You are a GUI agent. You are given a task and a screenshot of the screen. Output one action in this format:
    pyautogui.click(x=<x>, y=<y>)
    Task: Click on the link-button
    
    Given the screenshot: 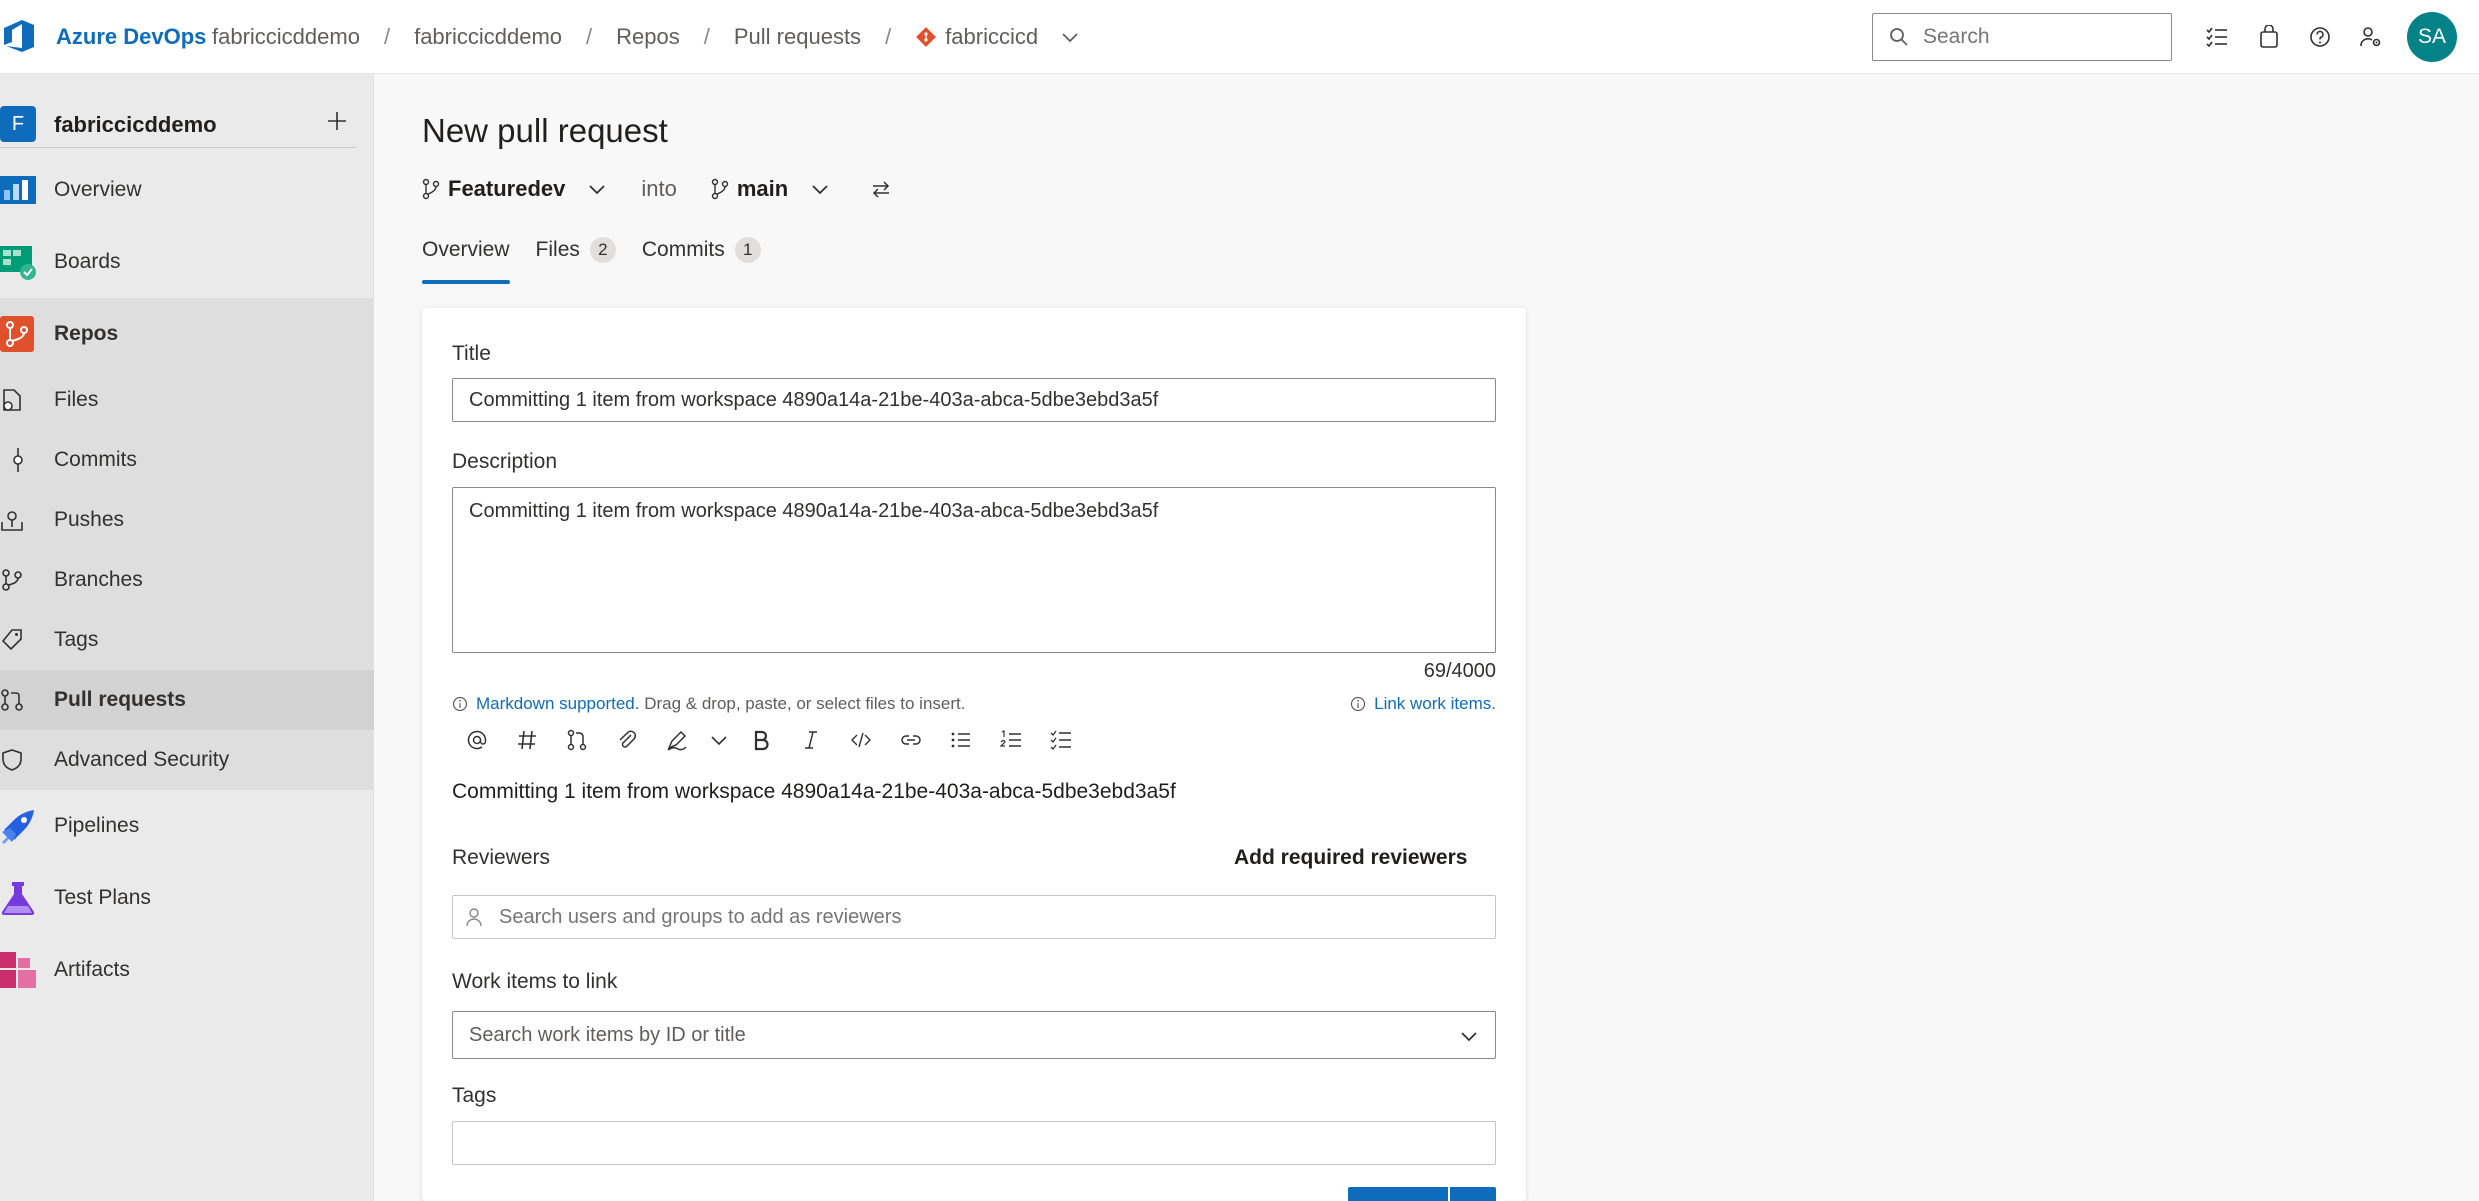 What is the action you would take?
    pyautogui.click(x=911, y=740)
    